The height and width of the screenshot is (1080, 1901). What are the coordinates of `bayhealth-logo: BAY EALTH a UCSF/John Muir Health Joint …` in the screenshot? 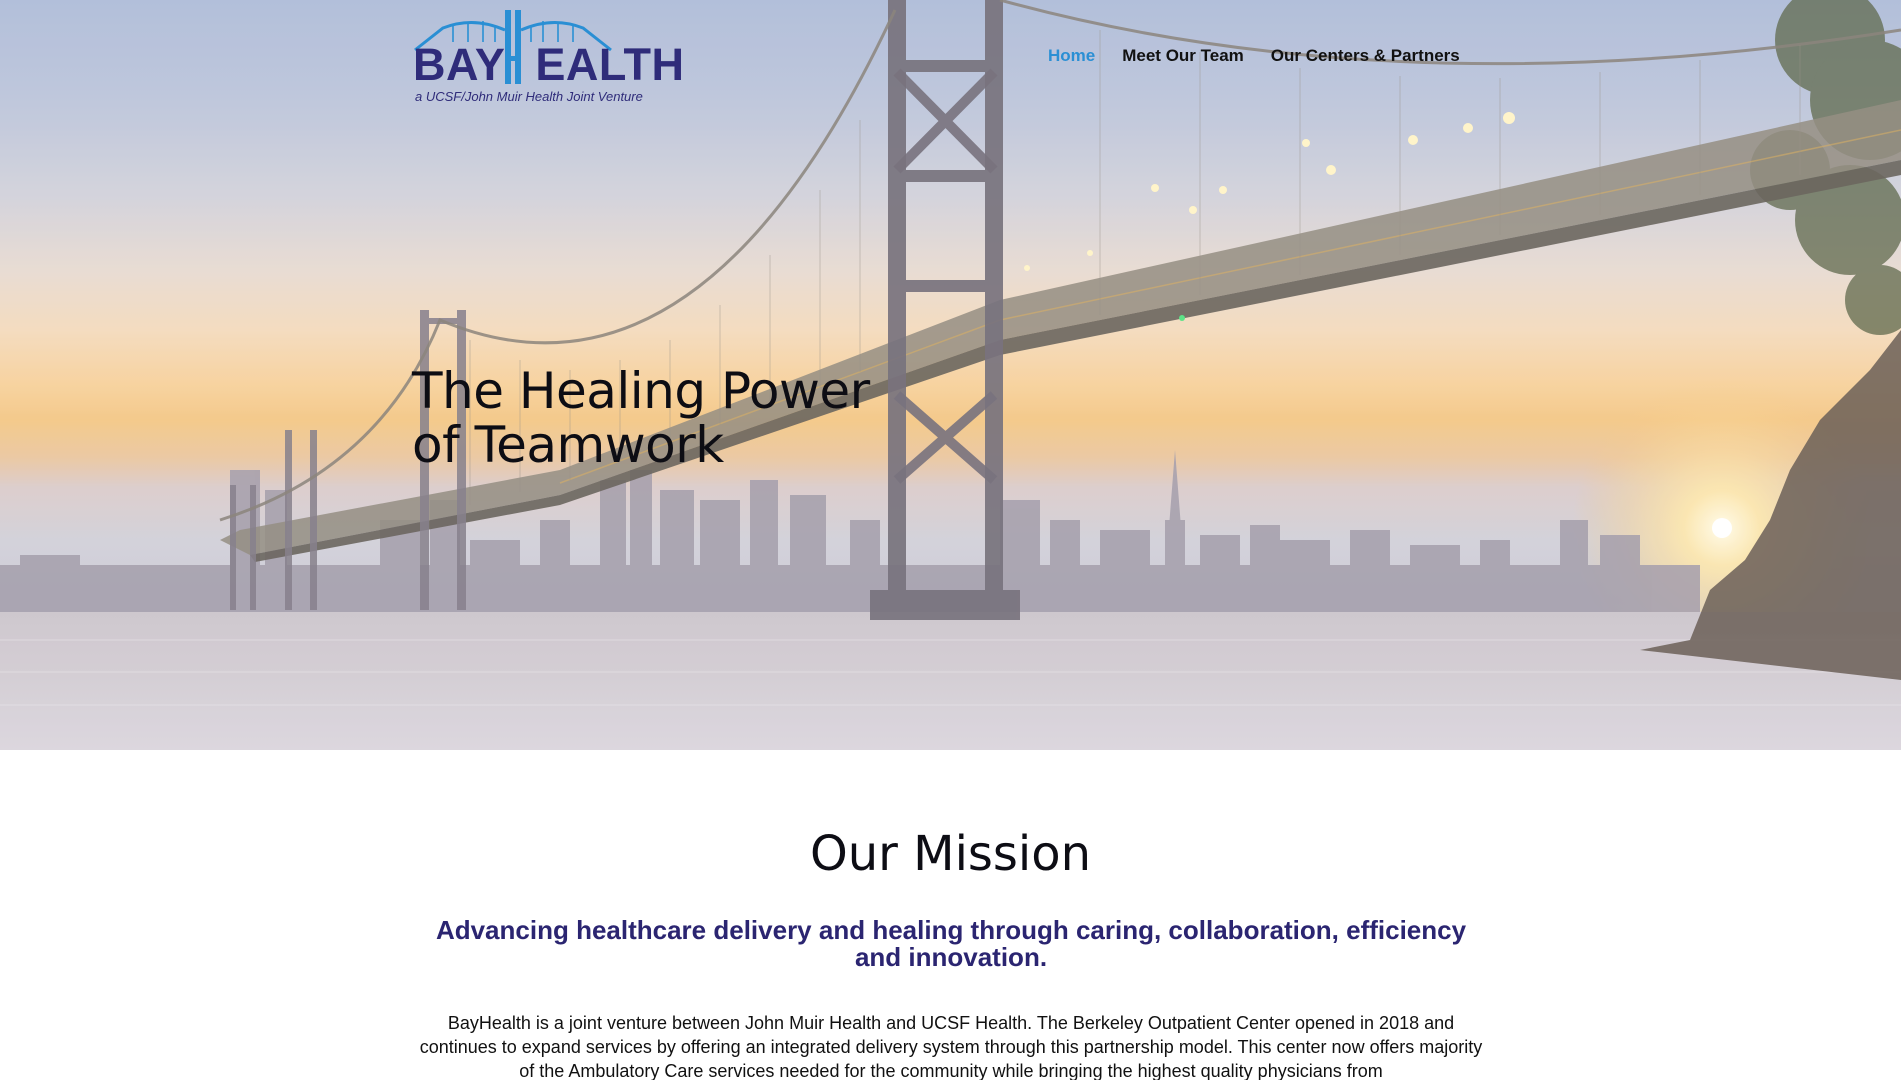 It's located at (548, 58).